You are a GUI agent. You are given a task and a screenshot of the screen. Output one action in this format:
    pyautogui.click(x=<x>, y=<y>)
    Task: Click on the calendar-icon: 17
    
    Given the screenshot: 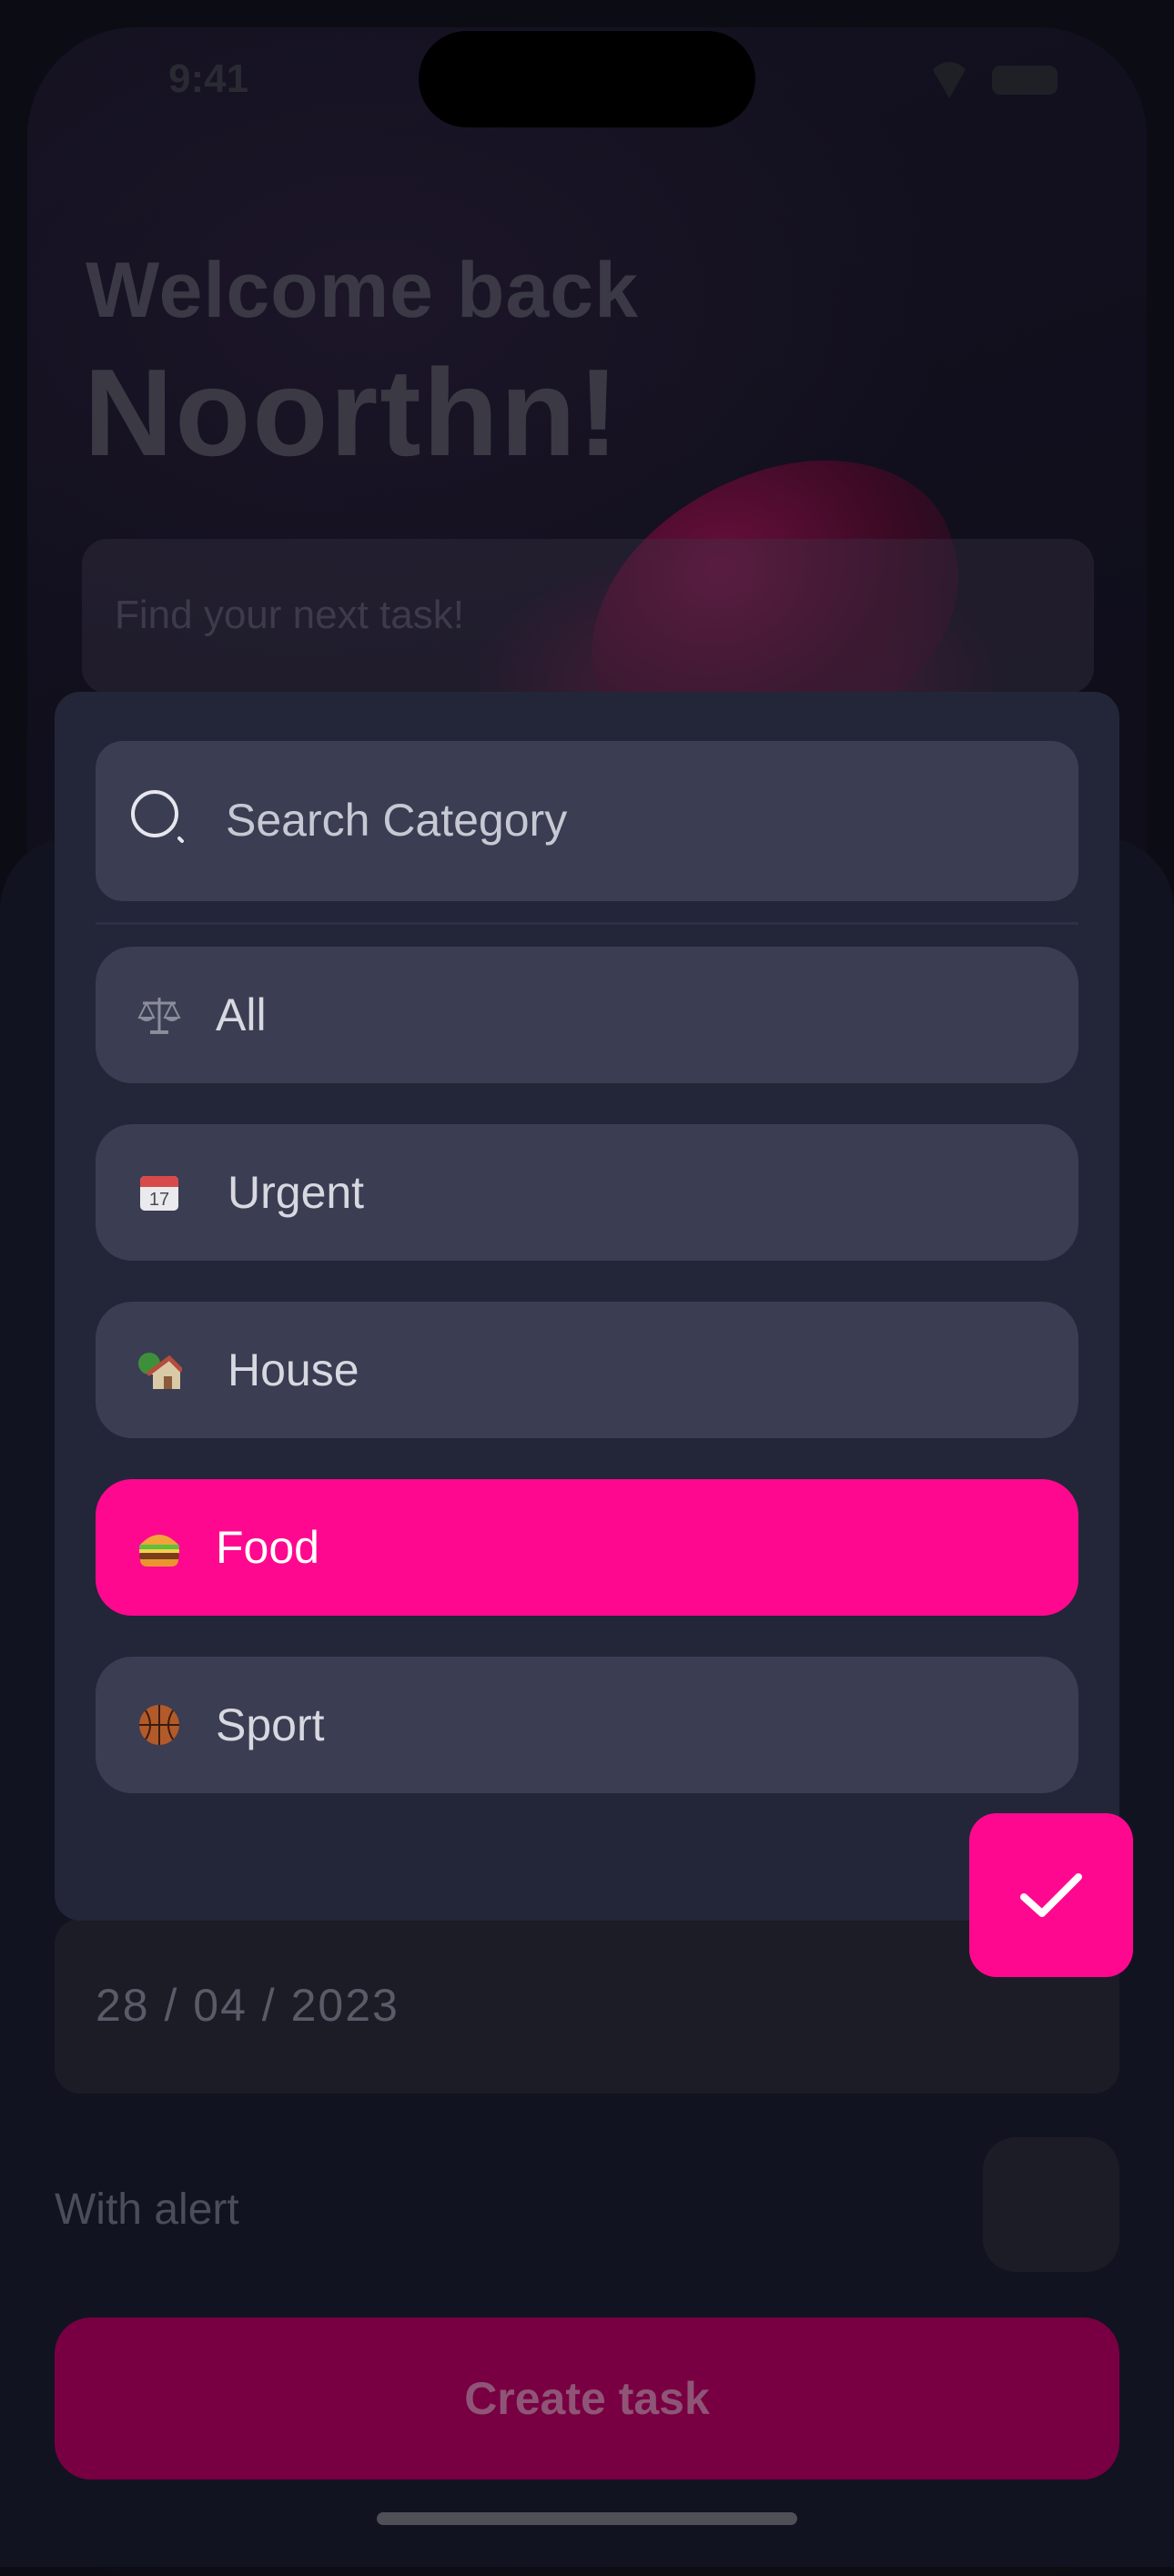 What is the action you would take?
    pyautogui.click(x=159, y=1192)
    